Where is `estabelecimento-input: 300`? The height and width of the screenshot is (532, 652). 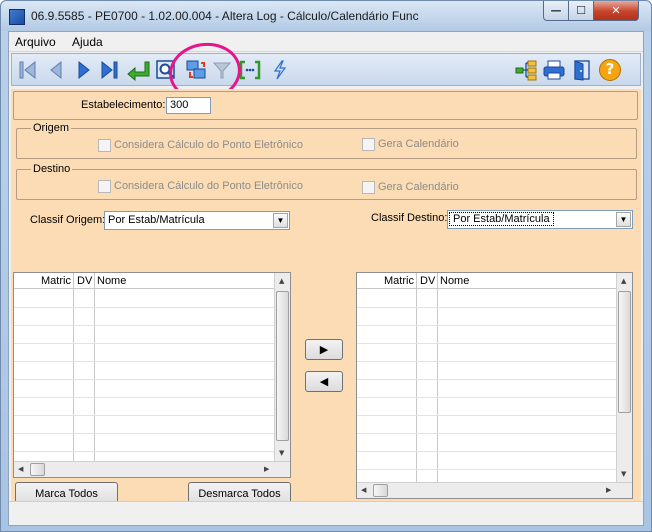
estabelecimento-input: 300 is located at coordinates (188, 105).